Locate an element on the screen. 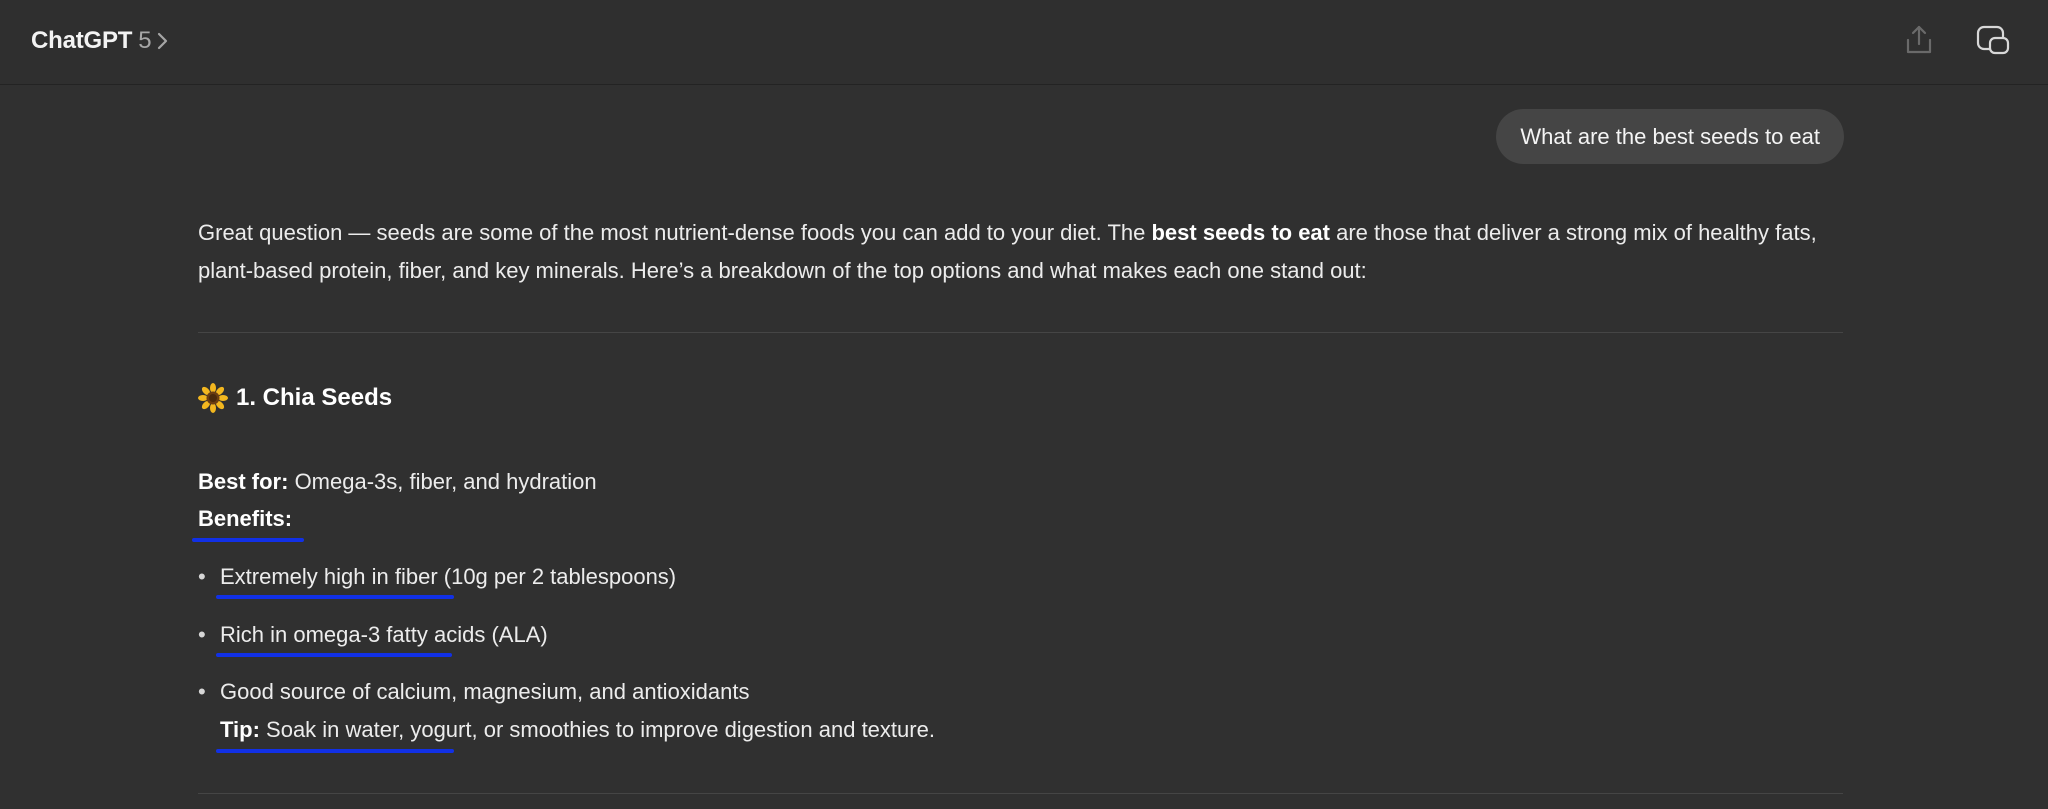 The image size is (2048, 809). tip-label: Tip: is located at coordinates (240, 729).